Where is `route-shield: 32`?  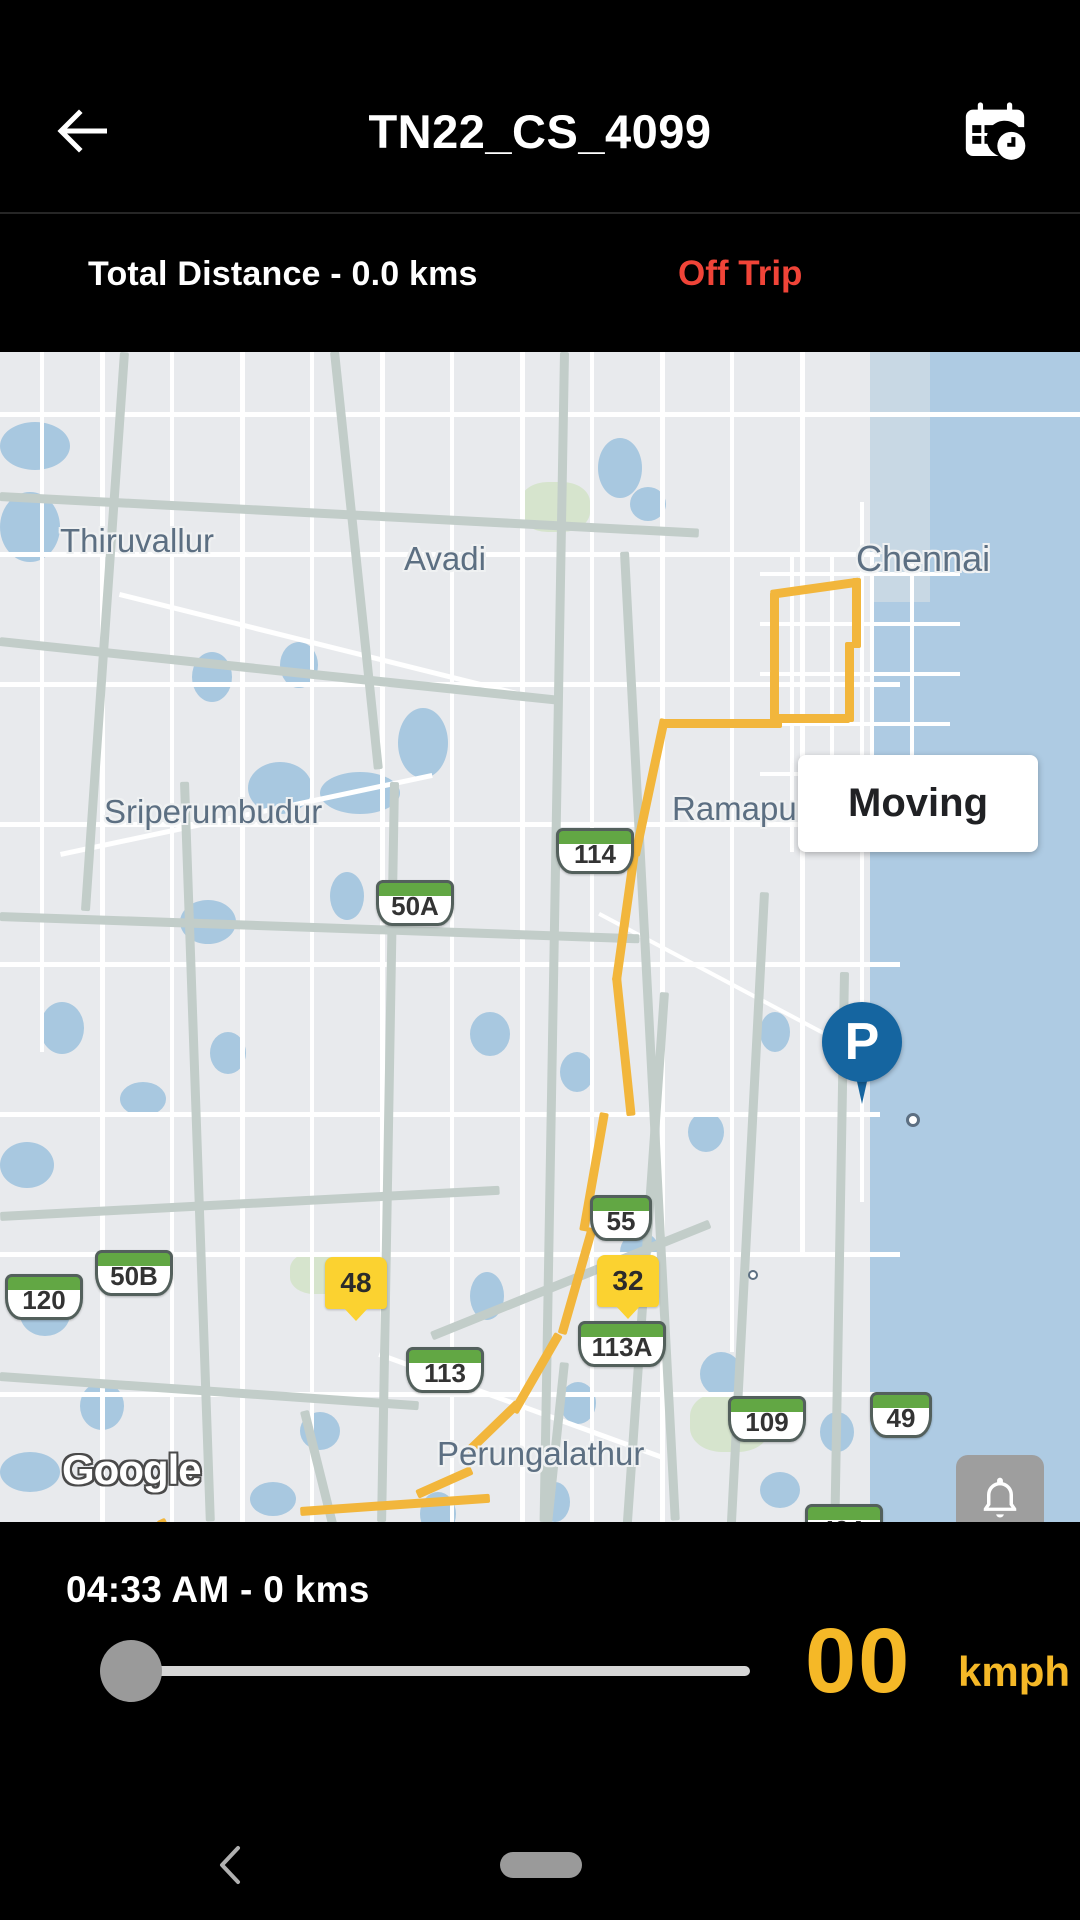
route-shield: 32 is located at coordinates (628, 1287).